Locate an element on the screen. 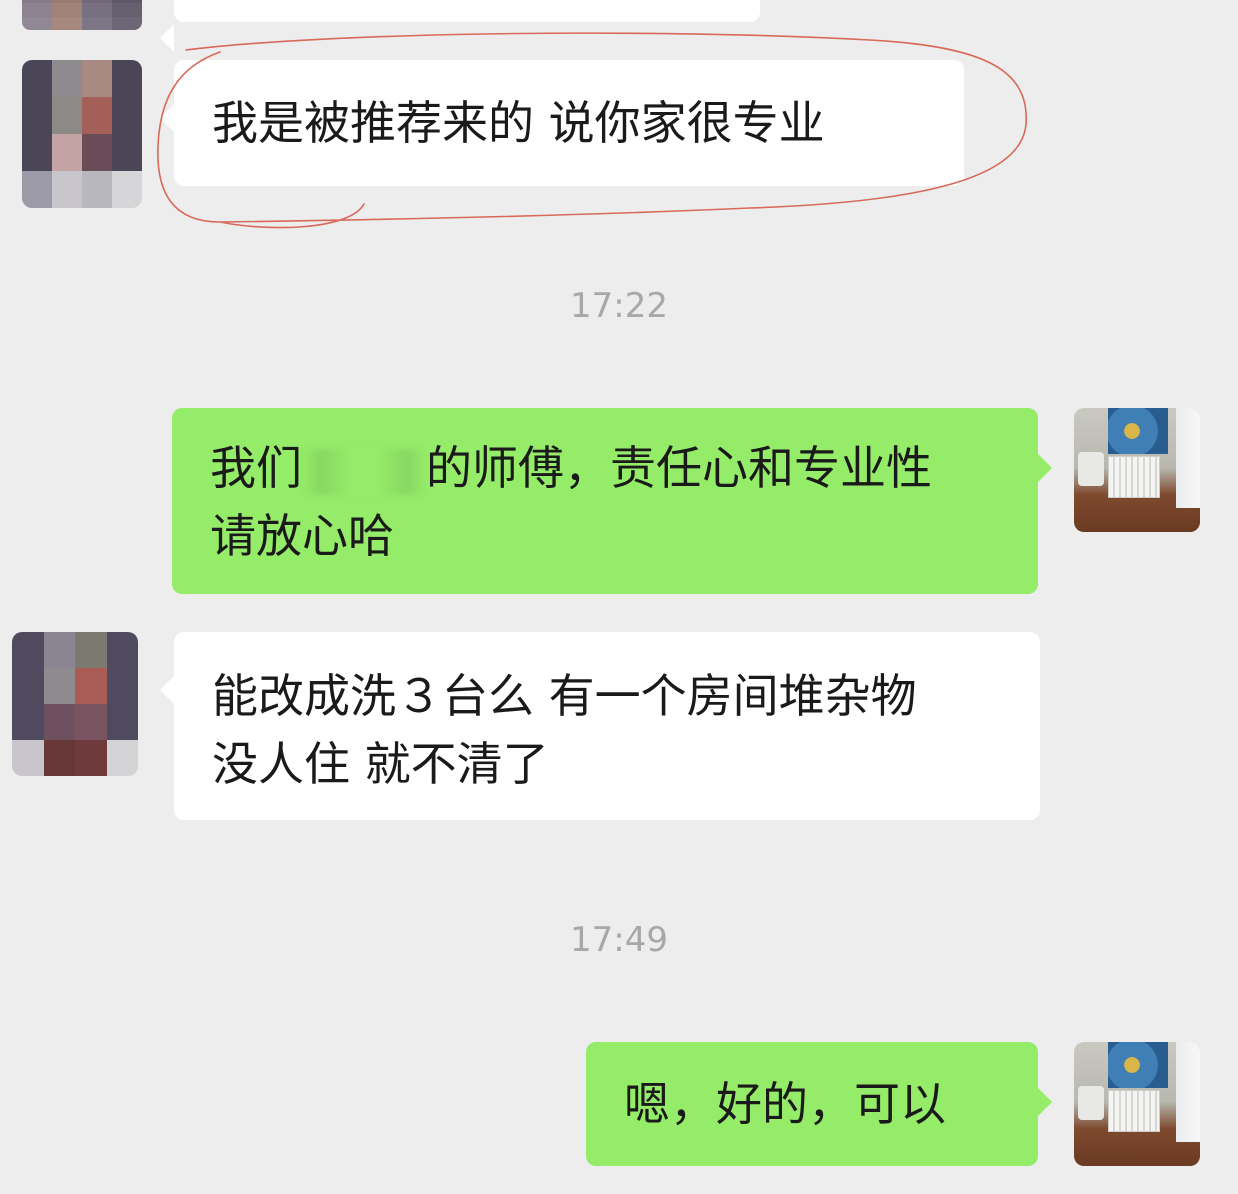 The width and height of the screenshot is (1238, 1194). redacted-text is located at coordinates (364, 471).